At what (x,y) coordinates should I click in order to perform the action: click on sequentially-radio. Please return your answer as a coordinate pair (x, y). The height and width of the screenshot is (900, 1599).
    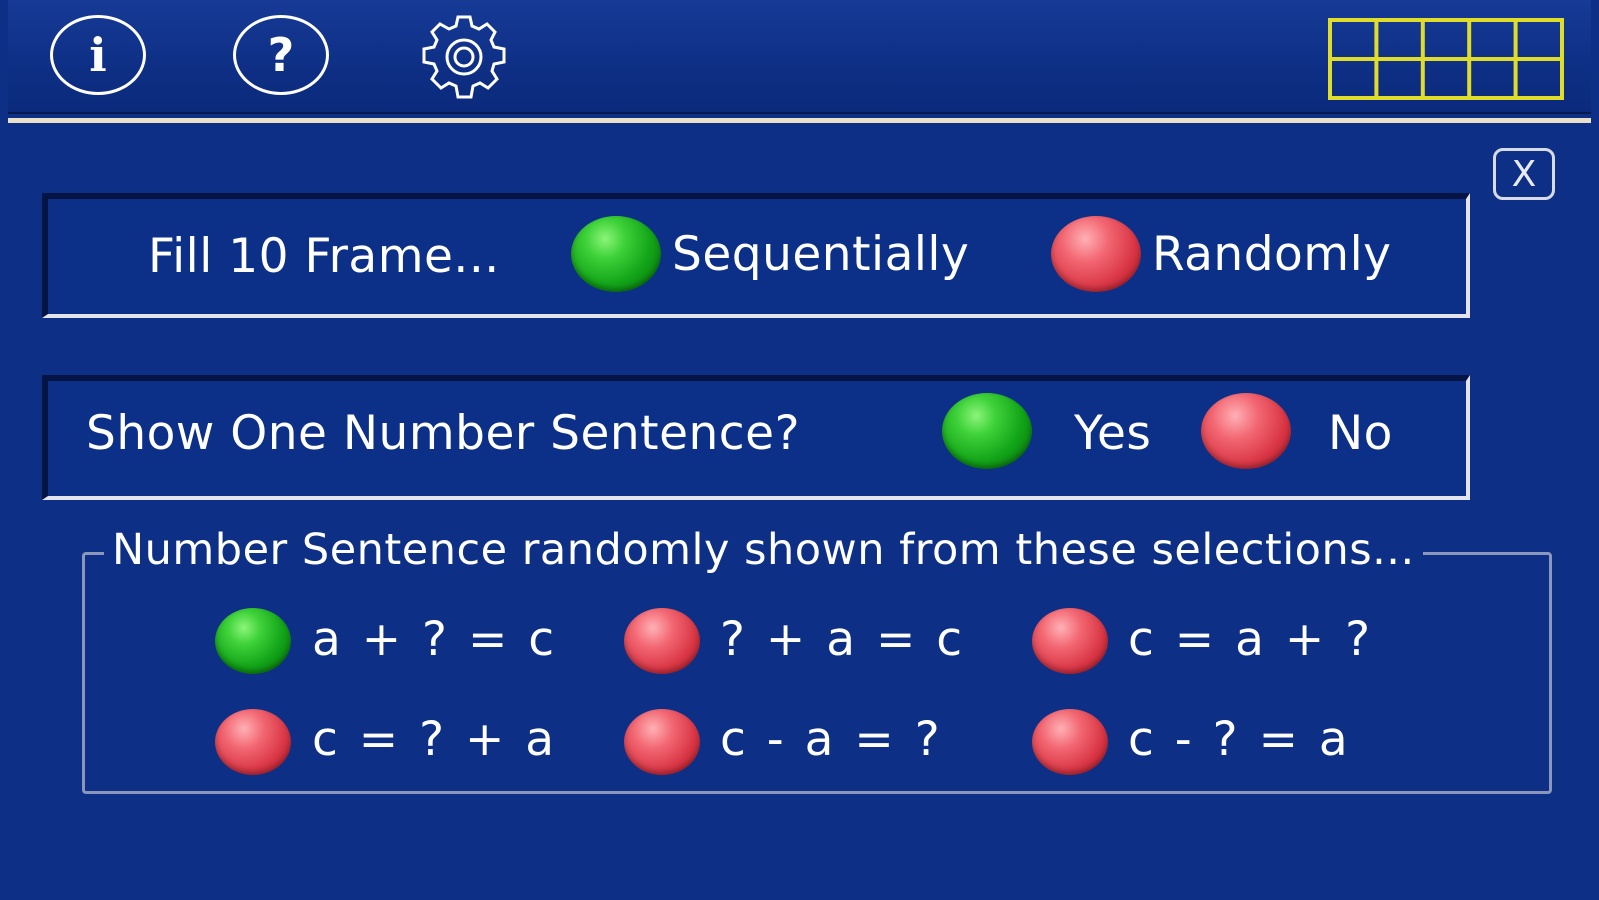
    Looking at the image, I should click on (616, 254).